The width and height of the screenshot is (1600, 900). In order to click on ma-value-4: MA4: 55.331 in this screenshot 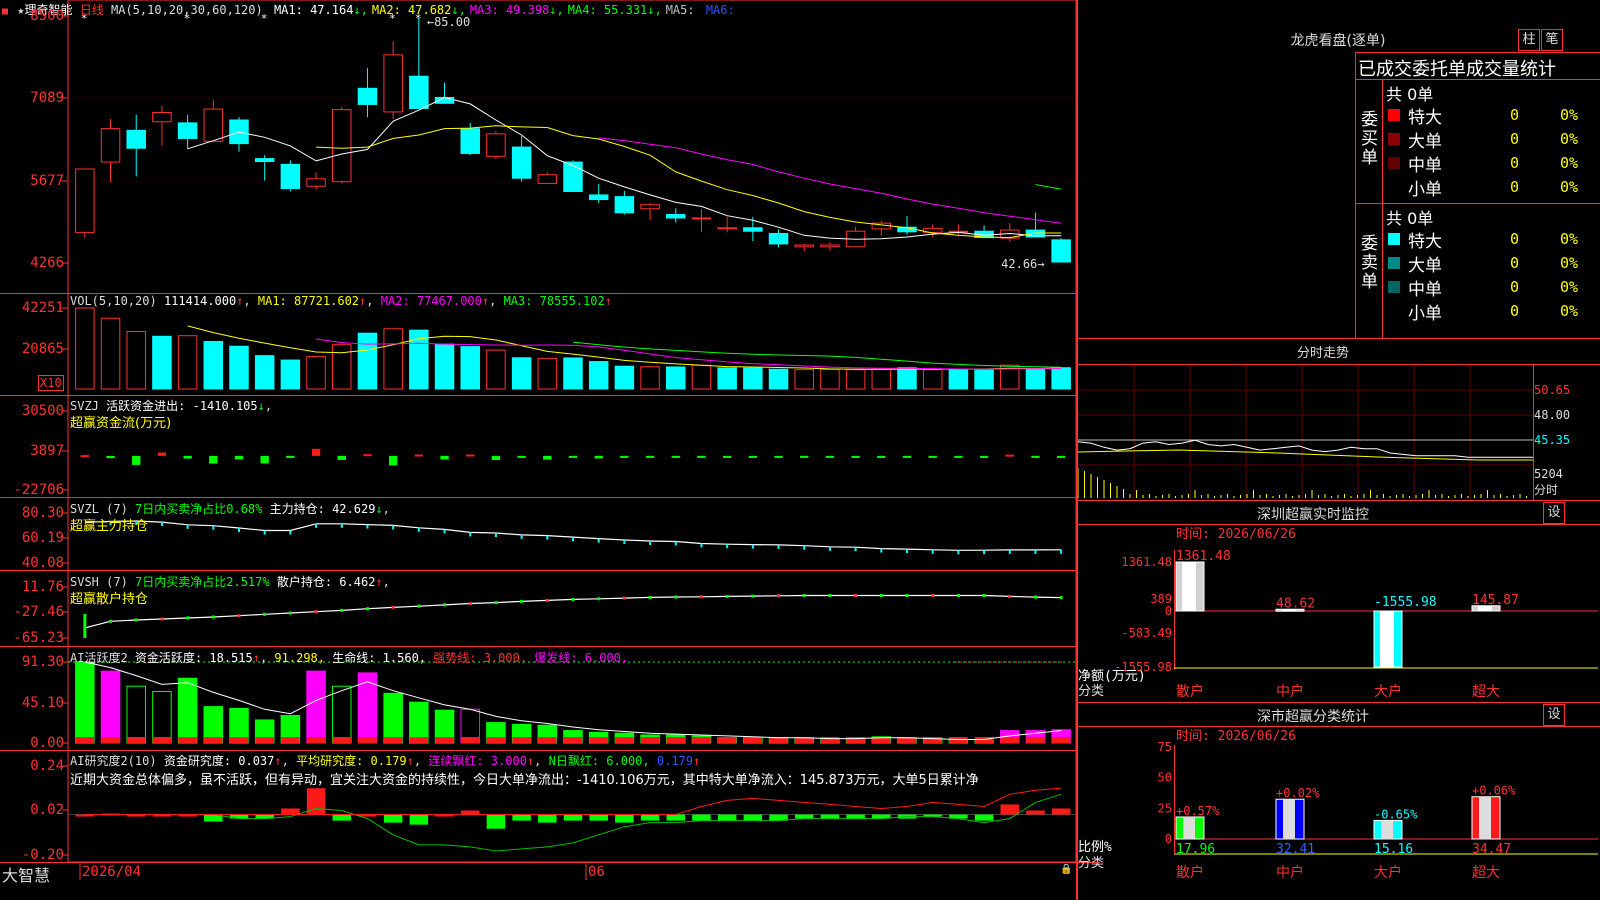, I will do `click(607, 10)`.